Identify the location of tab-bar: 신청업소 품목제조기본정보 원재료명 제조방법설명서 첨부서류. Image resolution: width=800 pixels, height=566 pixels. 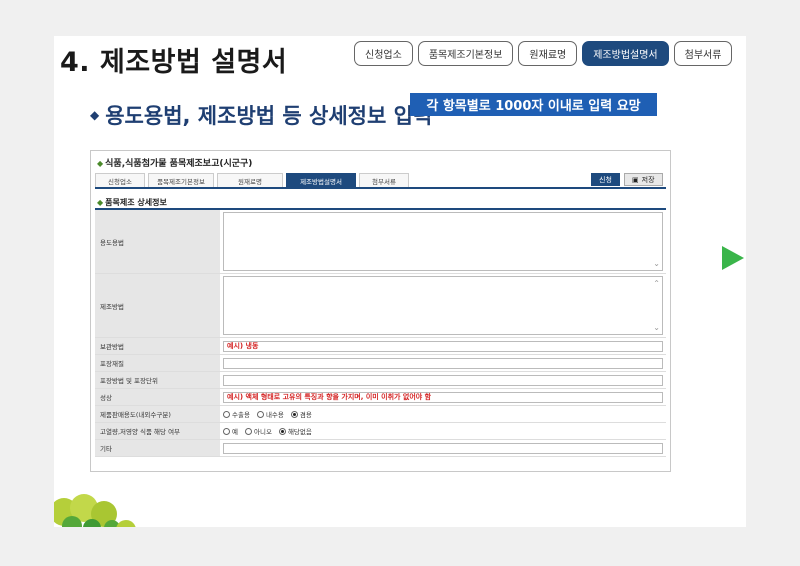
(380, 181).